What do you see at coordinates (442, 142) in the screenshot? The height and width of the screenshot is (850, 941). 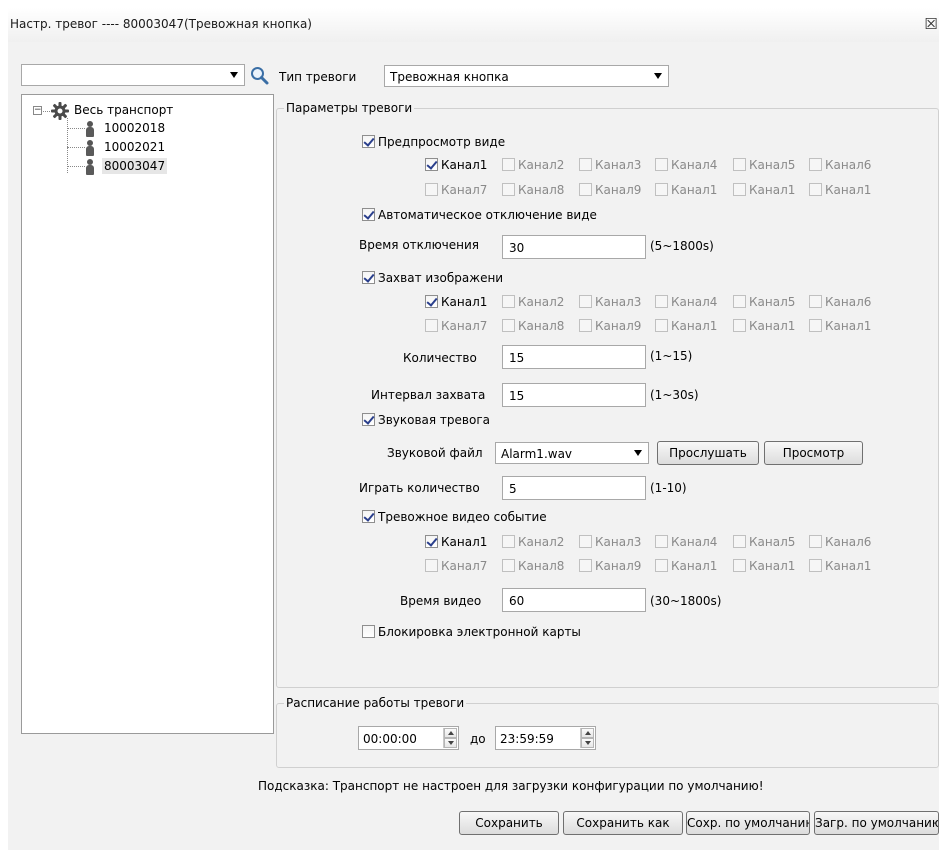 I see `preview-video-label: Предпросмотр виде` at bounding box center [442, 142].